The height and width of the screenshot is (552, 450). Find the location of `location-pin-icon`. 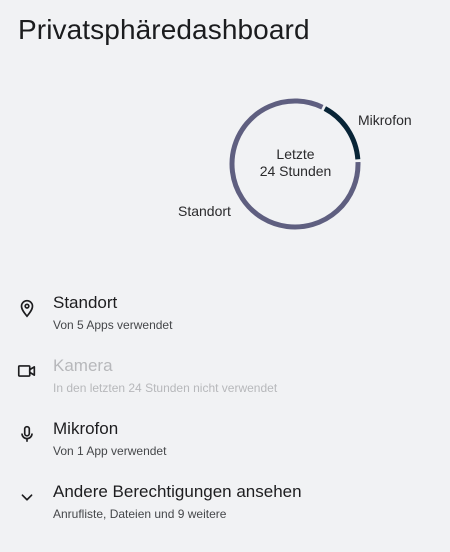

location-pin-icon is located at coordinates (27, 308).